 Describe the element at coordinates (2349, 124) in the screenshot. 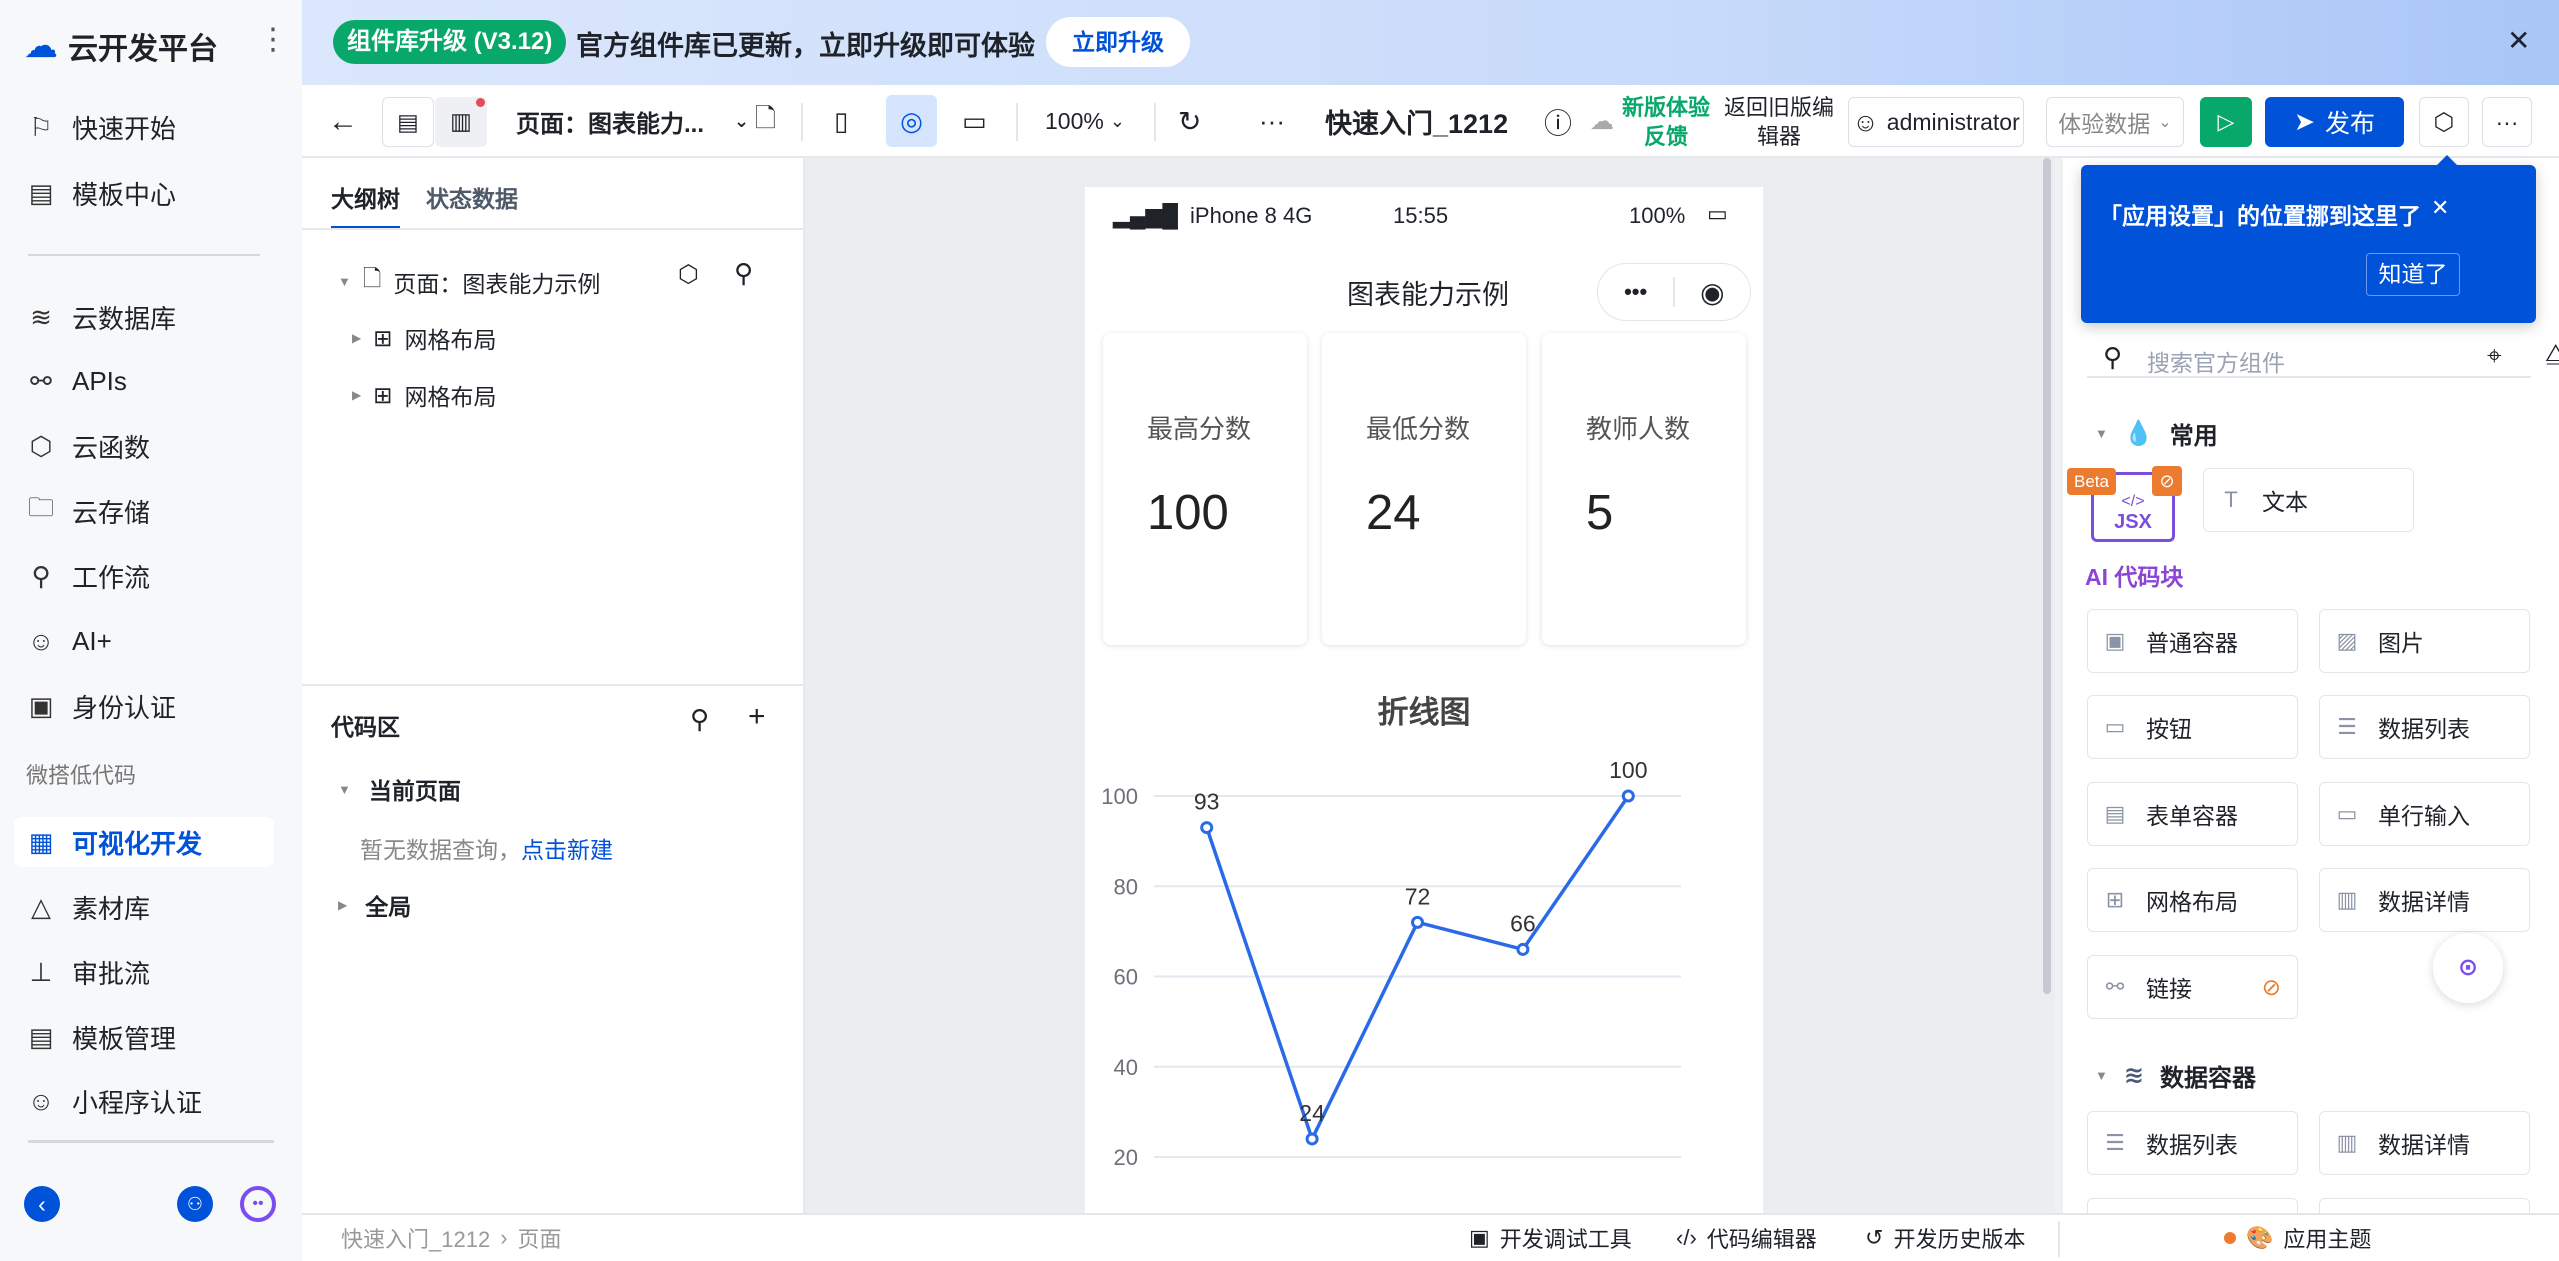

I see `publish-label: 发布` at that location.